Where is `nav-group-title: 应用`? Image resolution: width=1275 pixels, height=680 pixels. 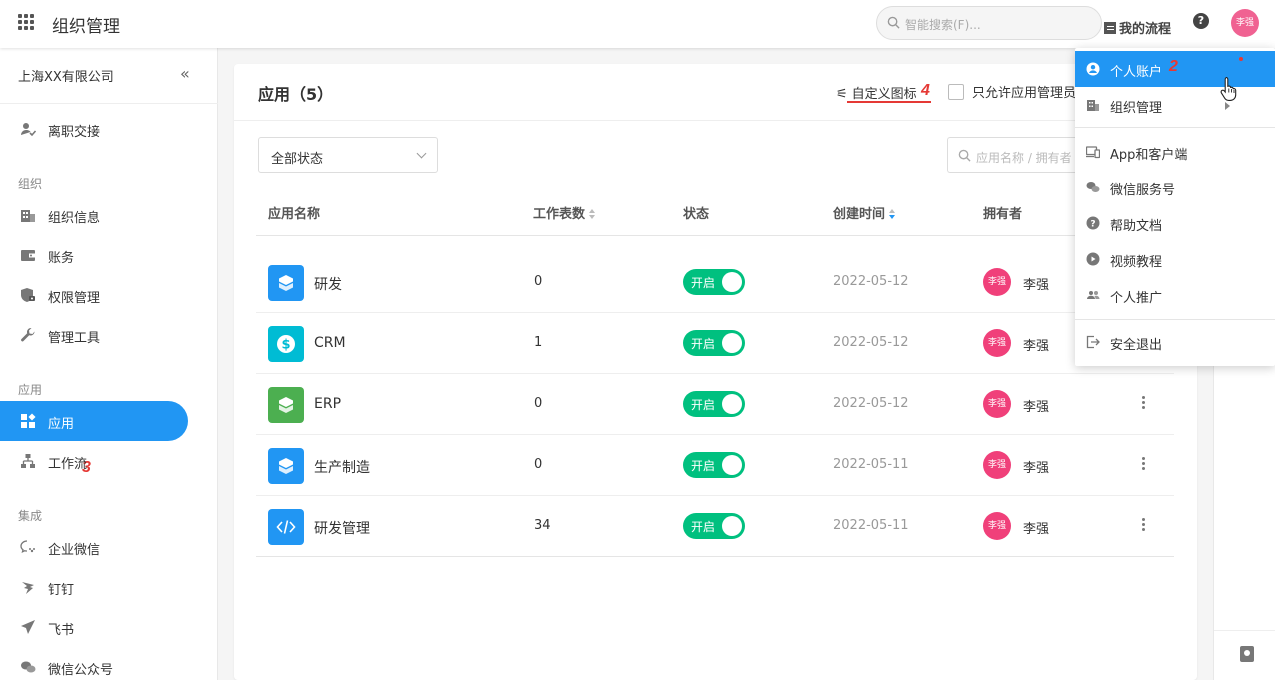
nav-group-title: 应用 is located at coordinates (30, 390).